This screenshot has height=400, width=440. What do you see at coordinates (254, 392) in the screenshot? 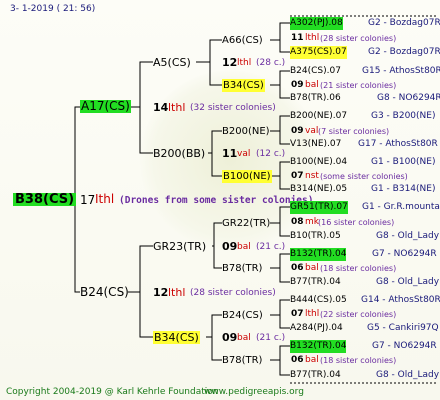
I see `footer-url: www.pedigreeapis.org` at bounding box center [254, 392].